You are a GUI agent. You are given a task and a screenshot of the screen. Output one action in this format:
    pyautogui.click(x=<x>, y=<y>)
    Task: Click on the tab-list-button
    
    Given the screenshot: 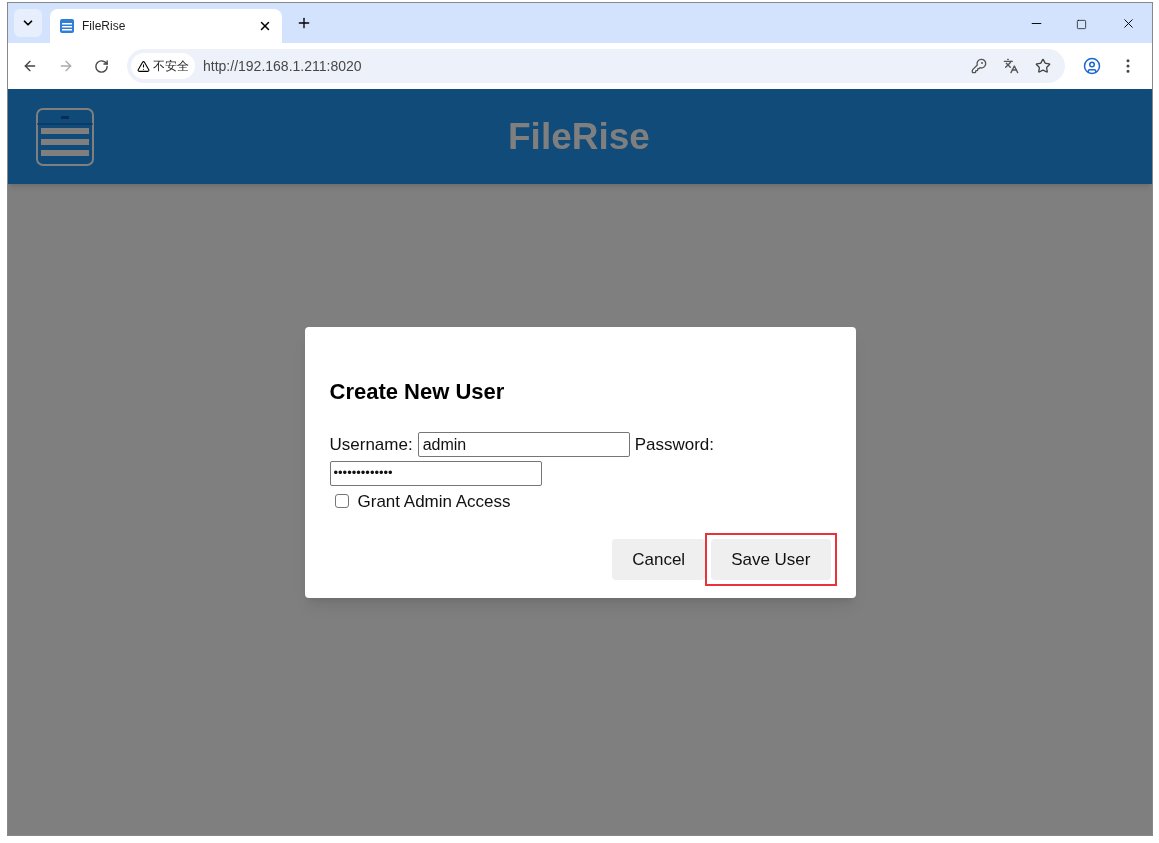 What is the action you would take?
    pyautogui.click(x=28, y=23)
    